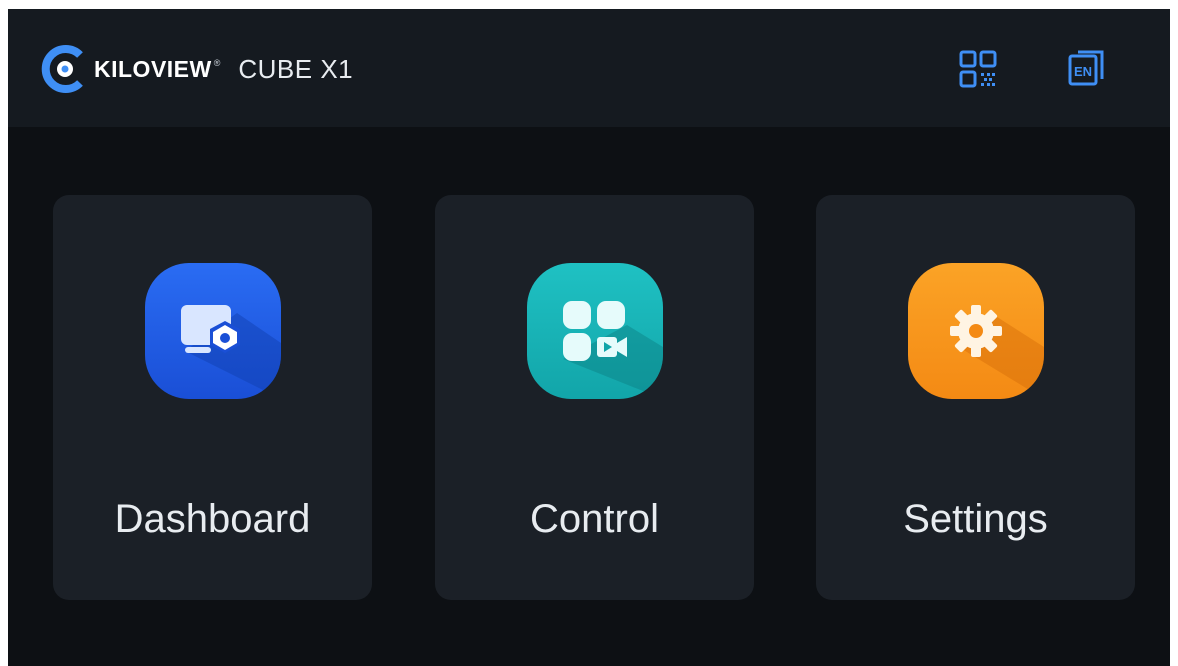  I want to click on settings-gear-icon, so click(976, 331).